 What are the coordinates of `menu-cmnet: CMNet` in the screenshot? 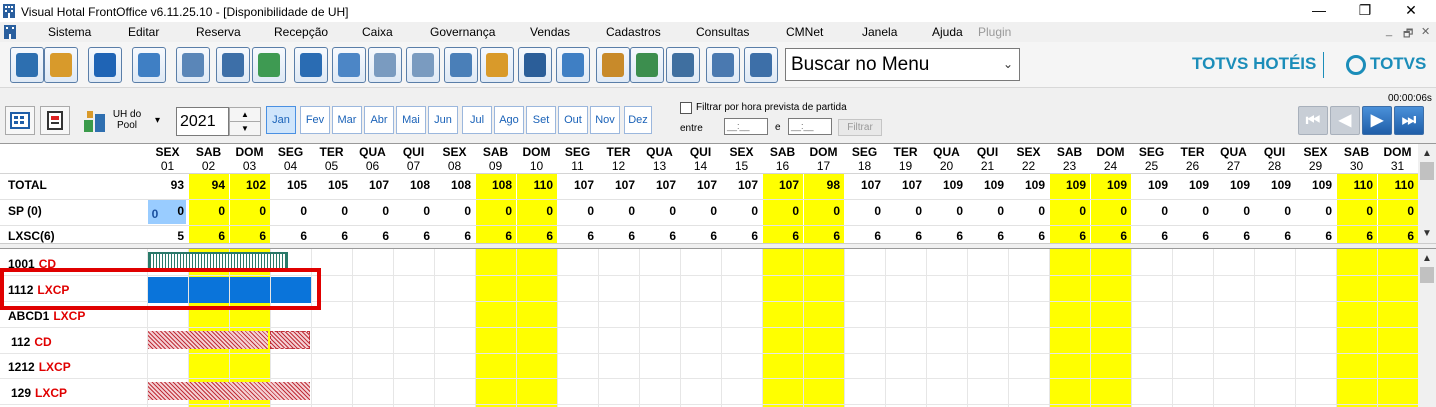 It's located at (804, 32).